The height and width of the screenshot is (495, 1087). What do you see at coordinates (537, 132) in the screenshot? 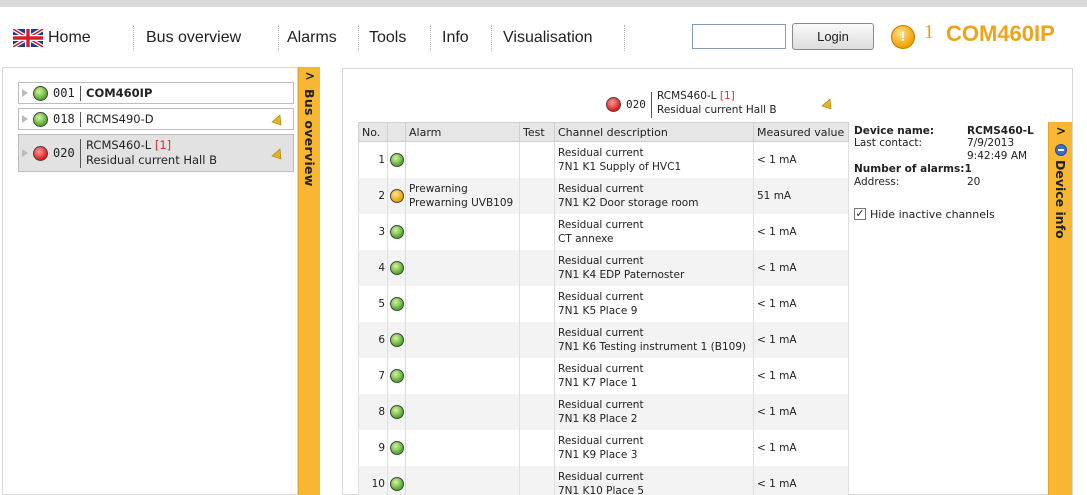
I see `column-header-test: Test` at bounding box center [537, 132].